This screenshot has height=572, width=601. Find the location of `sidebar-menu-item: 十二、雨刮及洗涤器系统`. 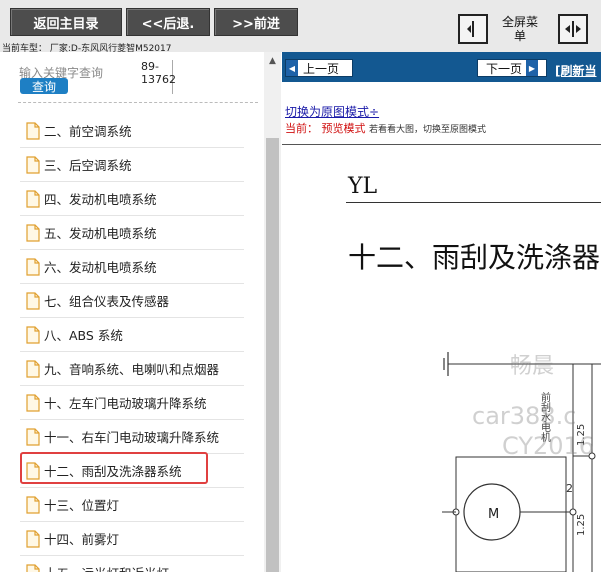

sidebar-menu-item: 十二、雨刮及洗涤器系统 is located at coordinates (132, 471).